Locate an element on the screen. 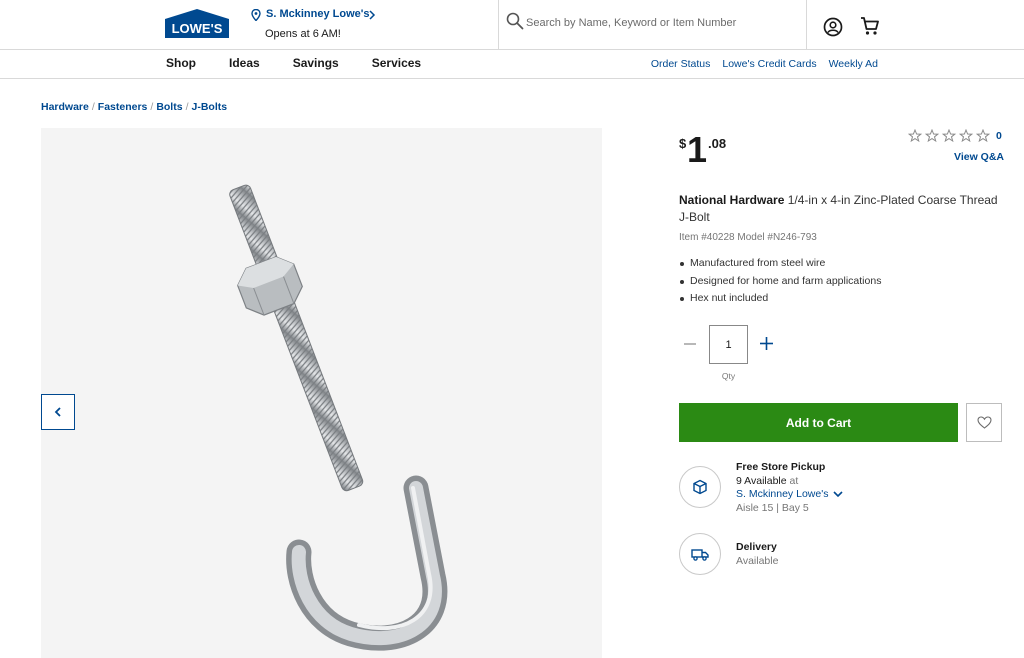 This screenshot has height=658, width=1024. top-header: LOWE'S S. Mckinney Lowe's Opens at 6 AM! is located at coordinates (512, 25).